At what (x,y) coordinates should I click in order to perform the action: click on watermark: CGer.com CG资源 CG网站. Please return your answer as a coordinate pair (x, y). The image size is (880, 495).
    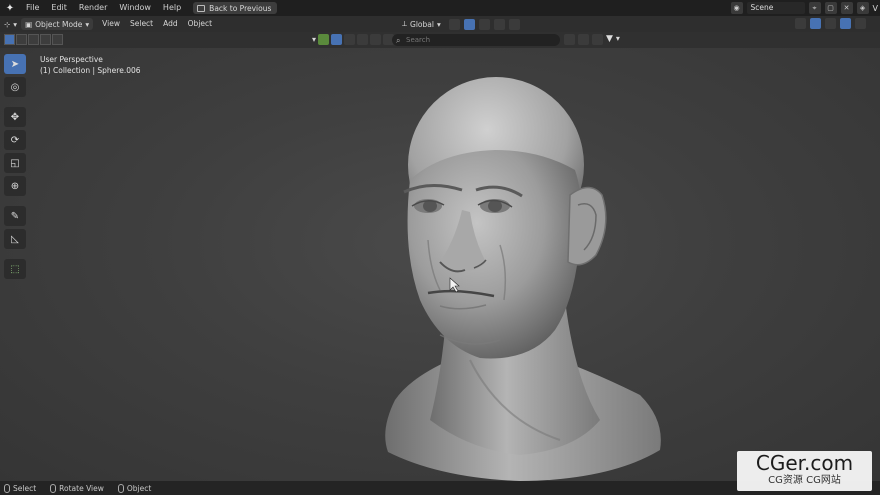
    Looking at the image, I should click on (804, 471).